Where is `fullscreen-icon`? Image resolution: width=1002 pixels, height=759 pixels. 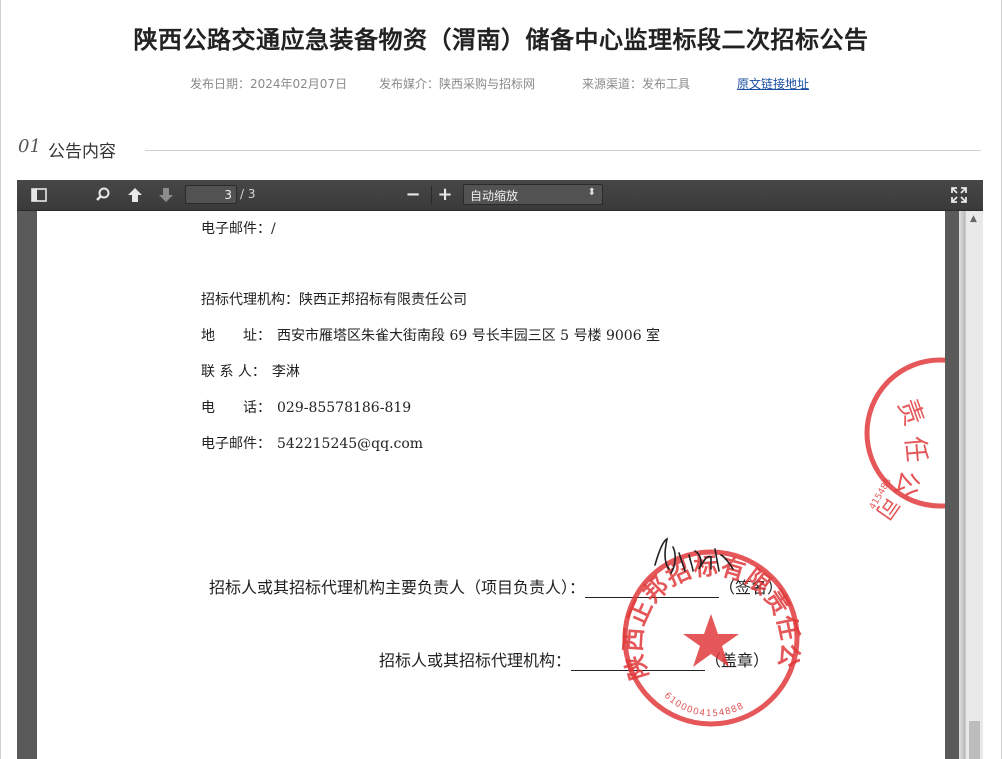 fullscreen-icon is located at coordinates (959, 195).